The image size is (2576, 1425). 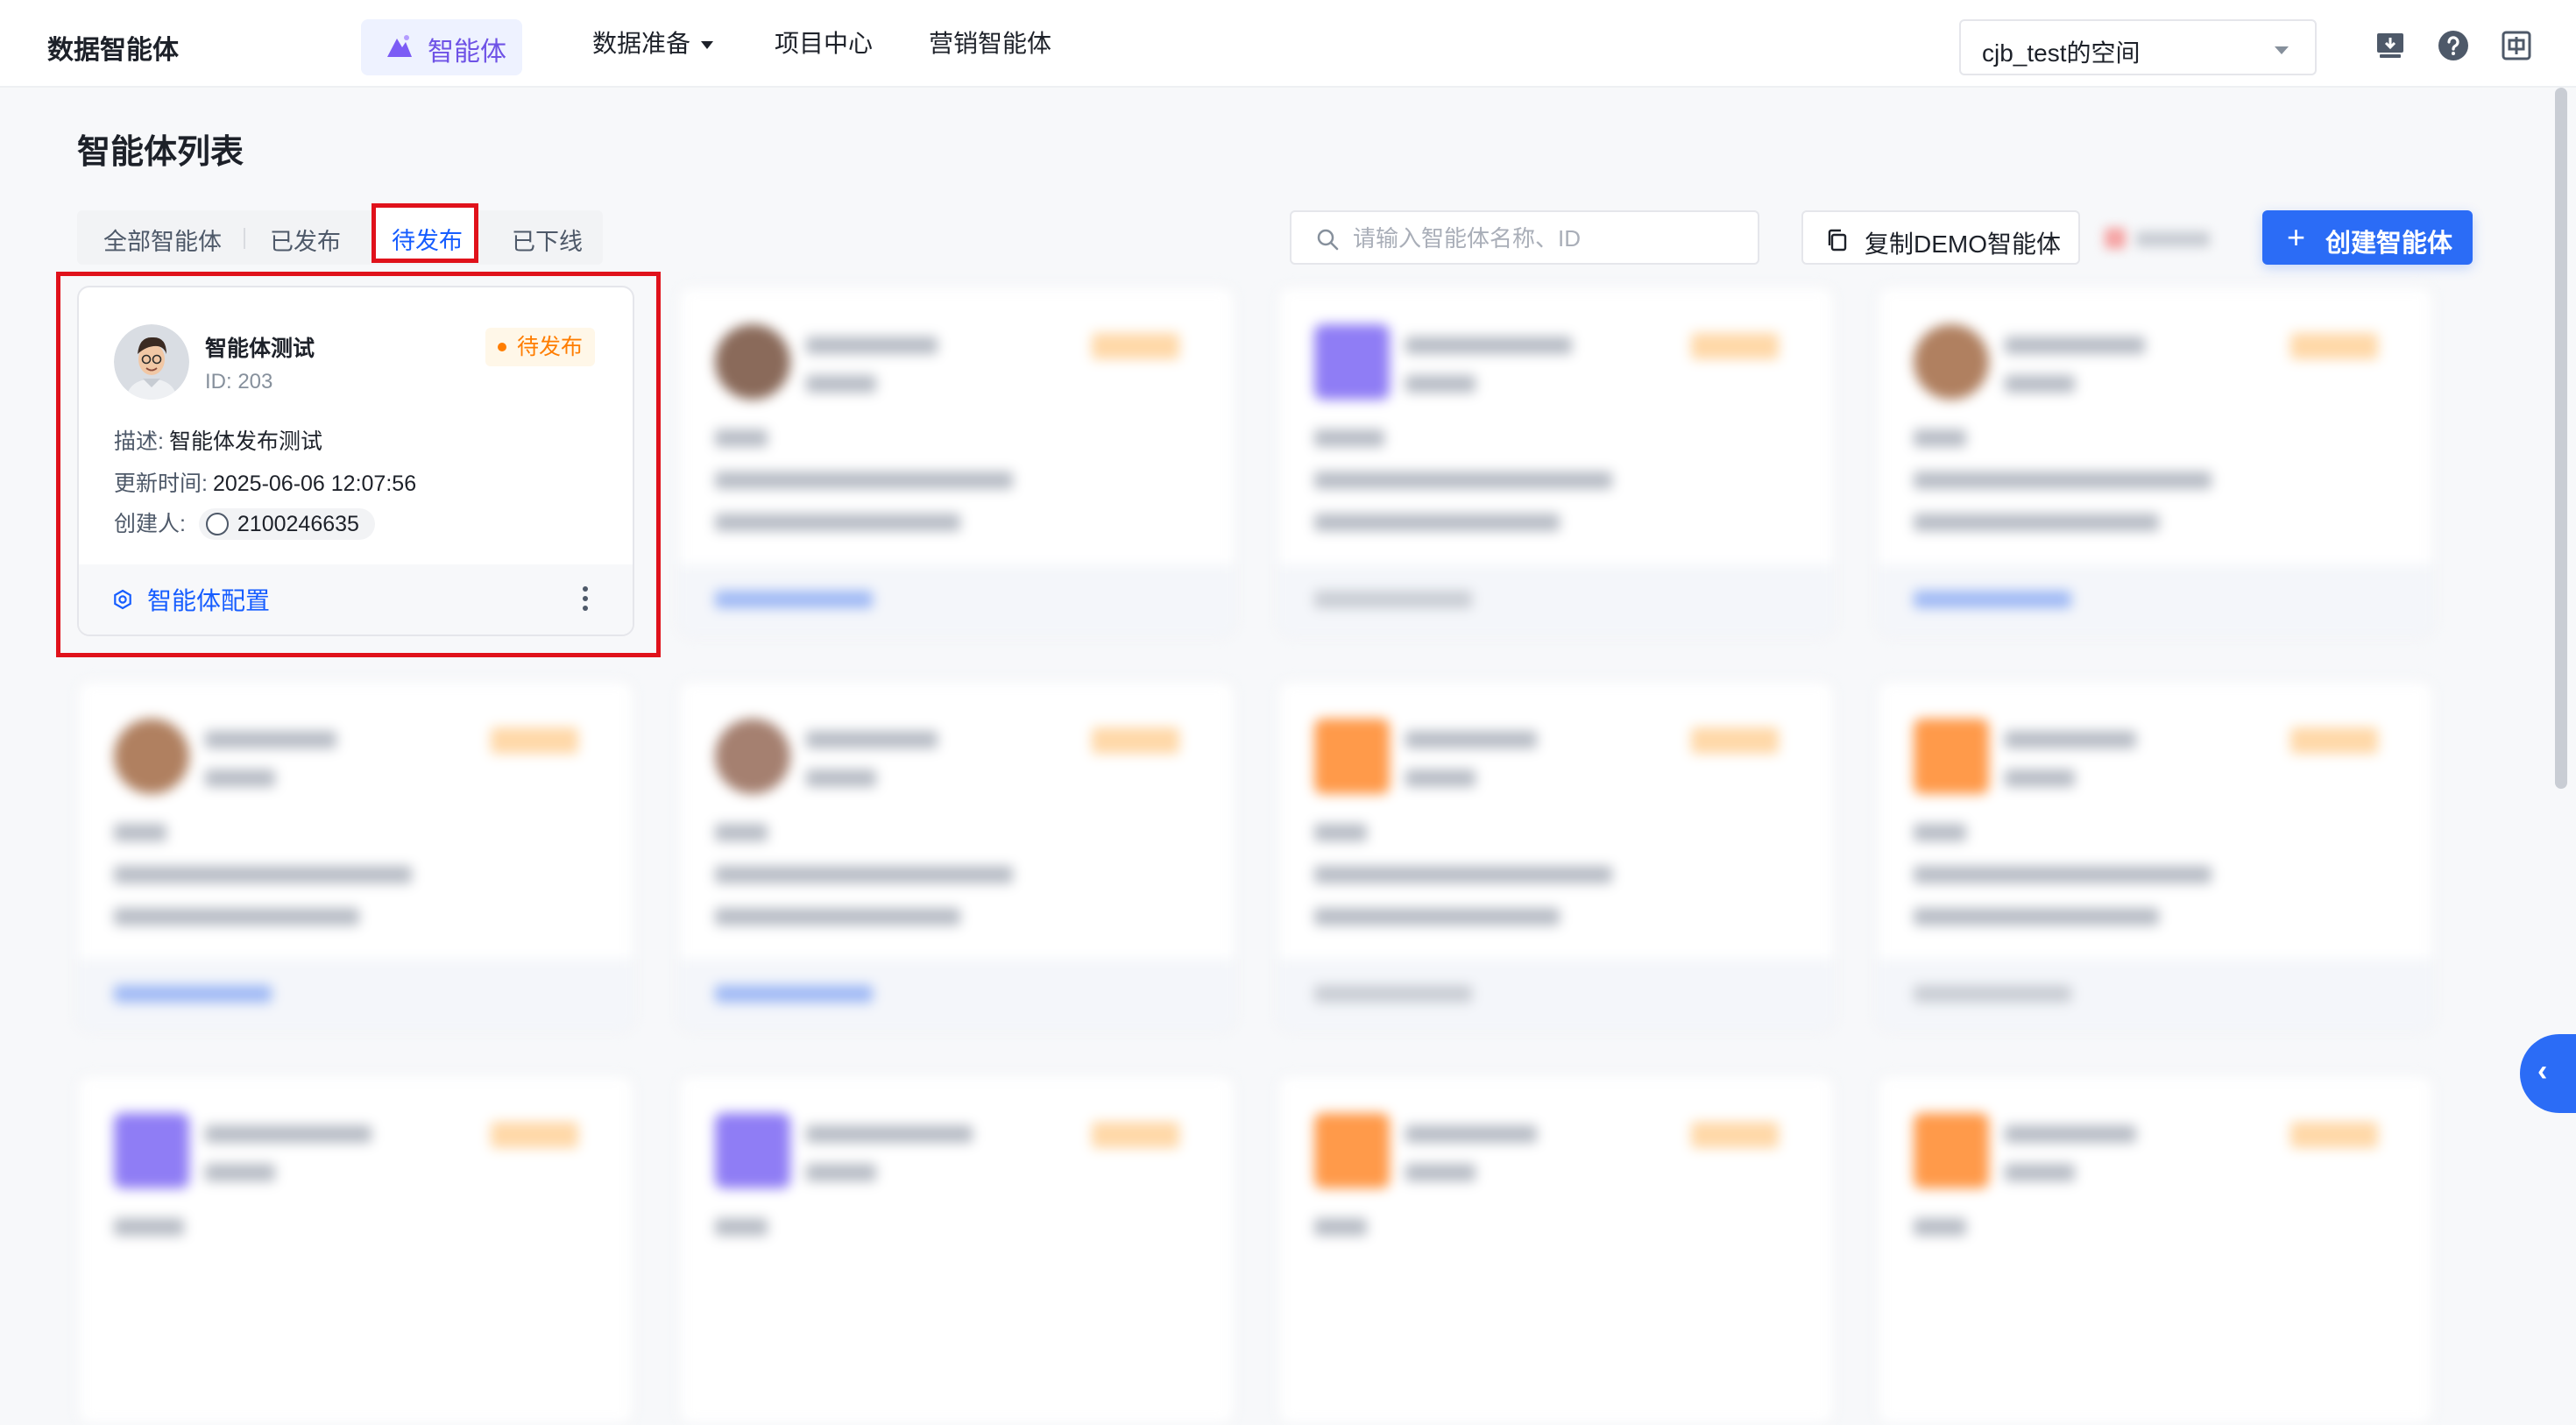 I want to click on page-title: 智能体列表, so click(x=160, y=152).